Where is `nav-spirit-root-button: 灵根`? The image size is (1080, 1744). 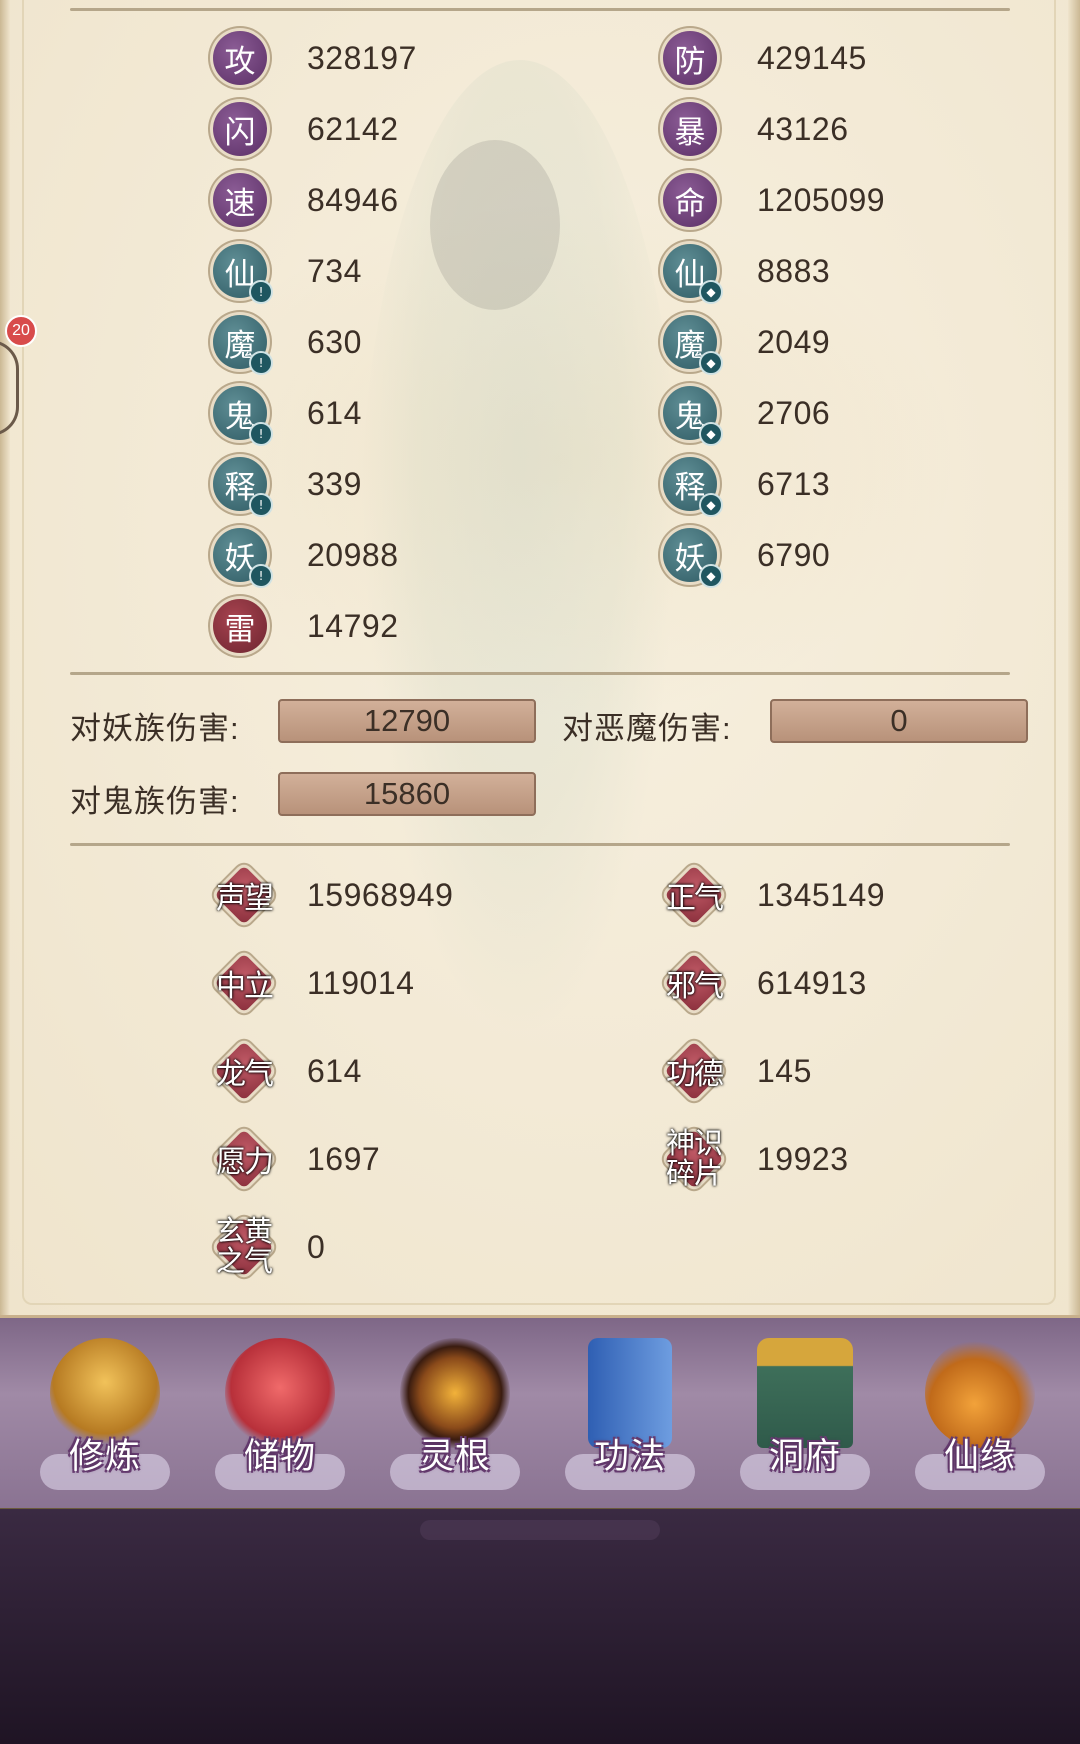 nav-spirit-root-button: 灵根 is located at coordinates (455, 1418).